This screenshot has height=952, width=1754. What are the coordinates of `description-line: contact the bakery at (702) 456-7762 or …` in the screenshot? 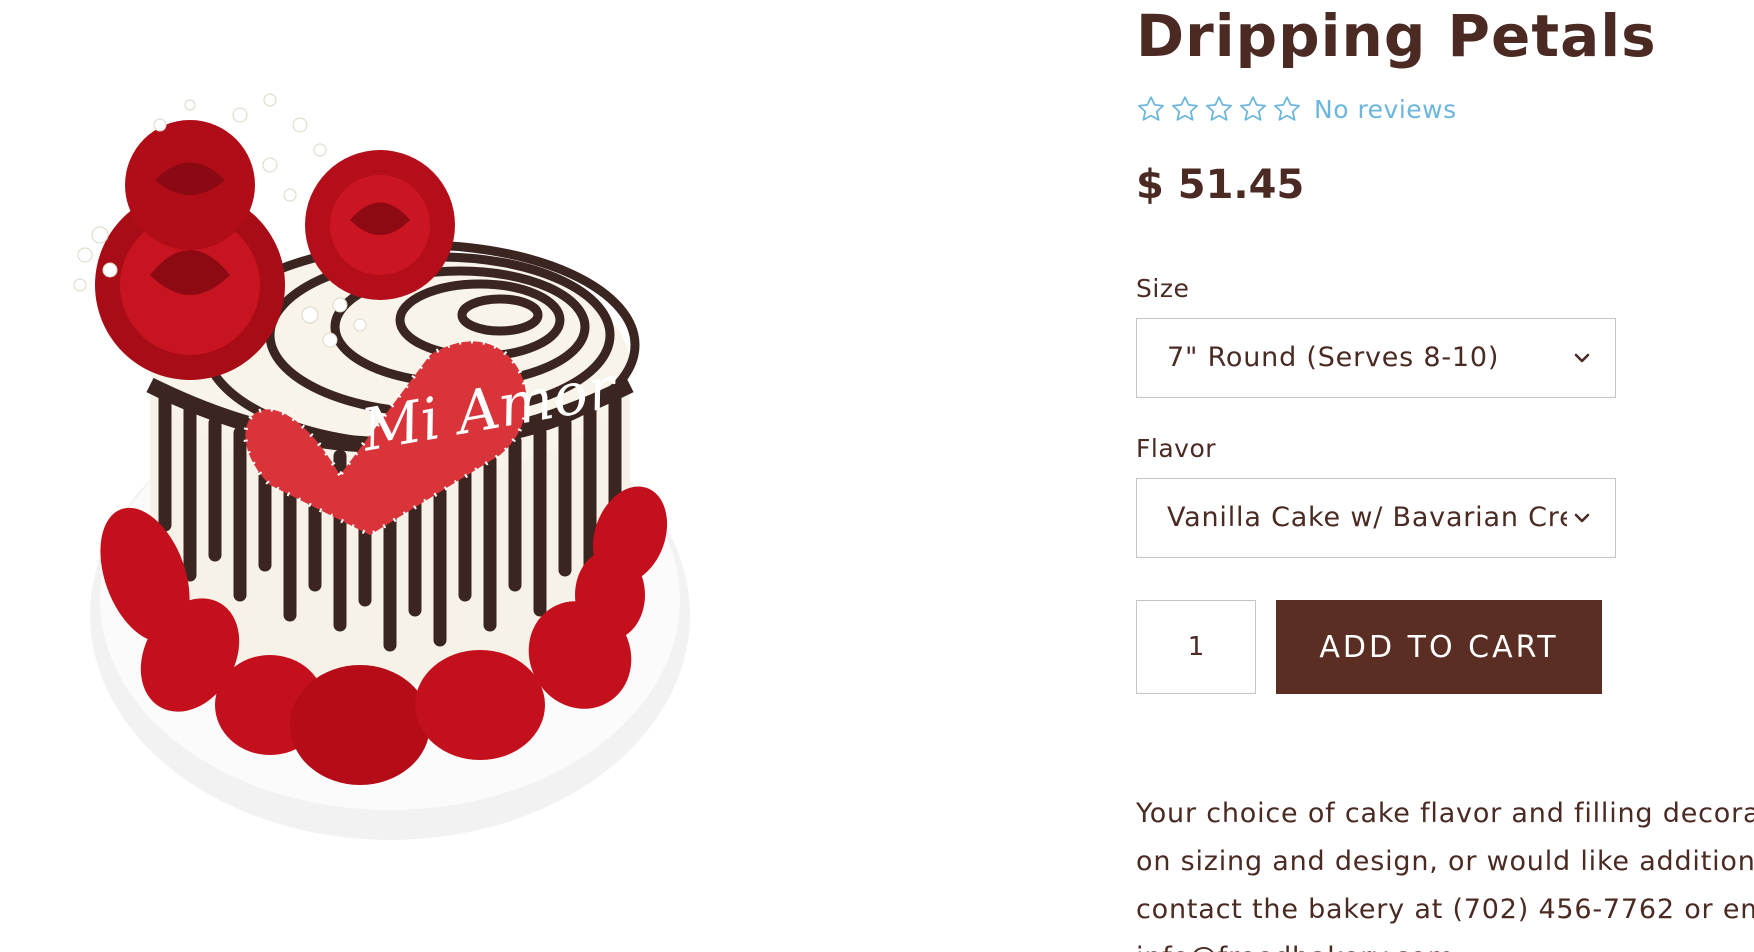 It's located at (1445, 909).